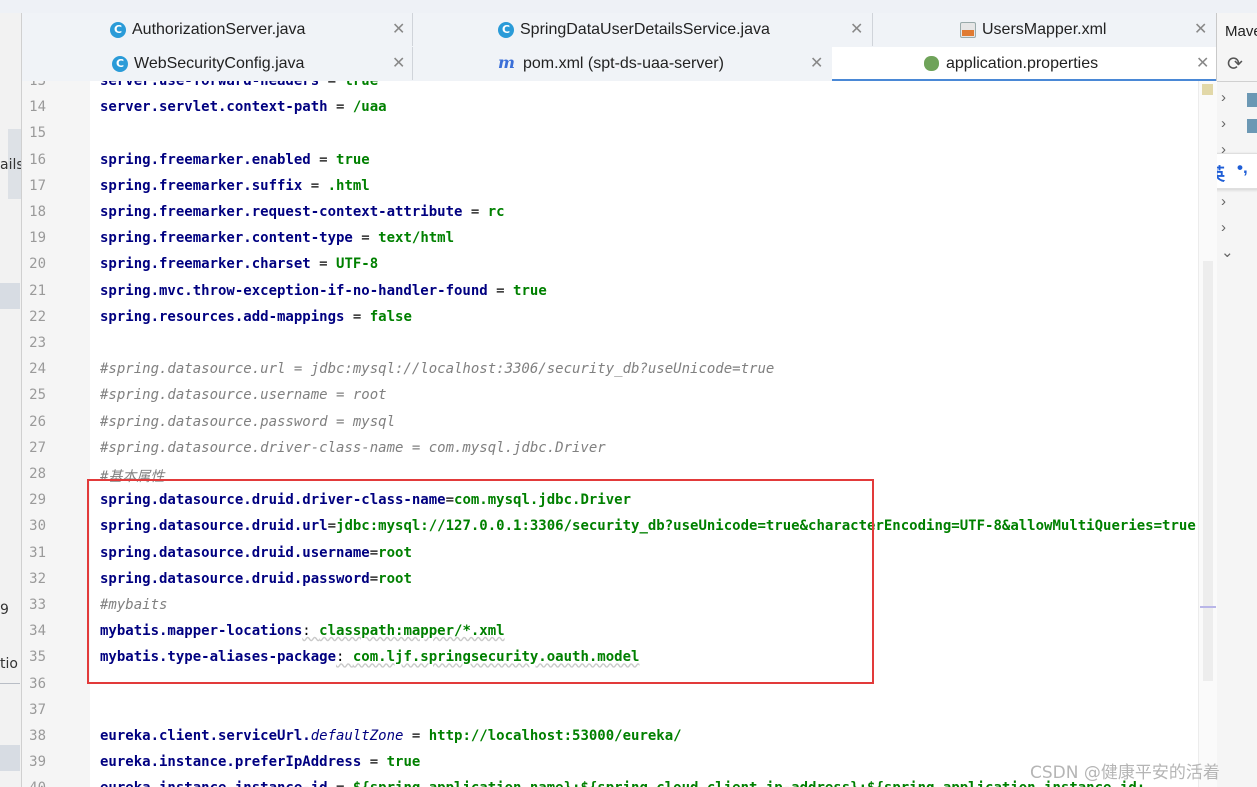  What do you see at coordinates (10, 683) in the screenshot?
I see `left-divider` at bounding box center [10, 683].